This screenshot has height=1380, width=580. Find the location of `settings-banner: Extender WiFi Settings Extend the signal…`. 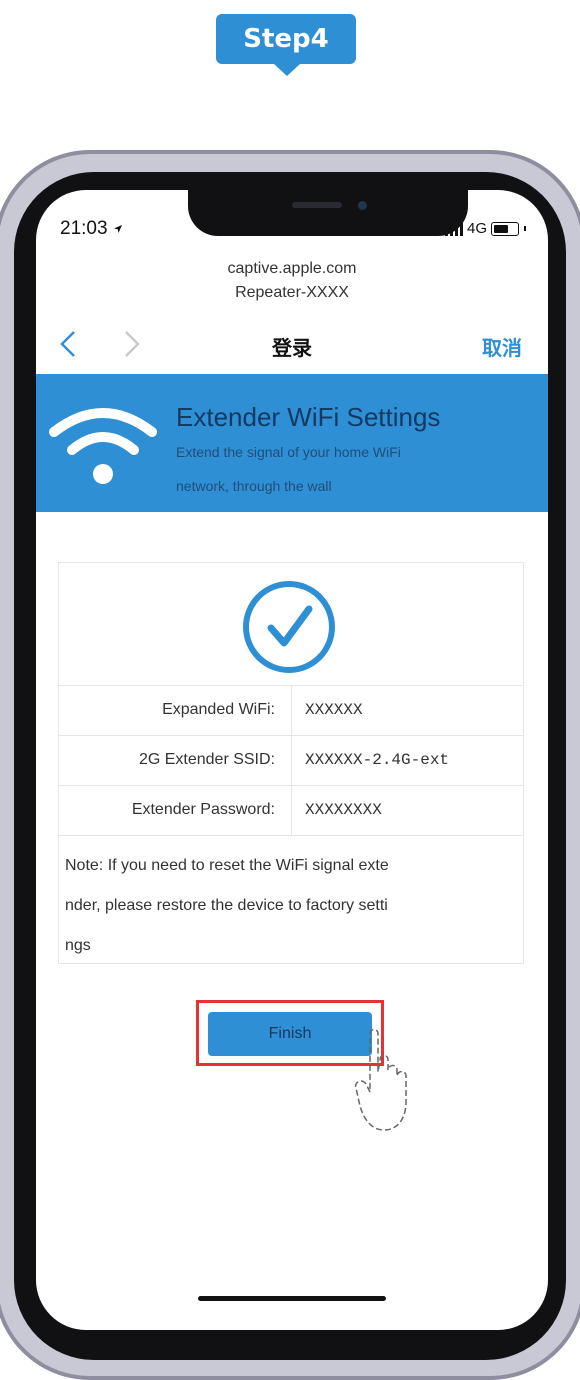

settings-banner: Extender WiFi Settings Extend the signal… is located at coordinates (292, 443).